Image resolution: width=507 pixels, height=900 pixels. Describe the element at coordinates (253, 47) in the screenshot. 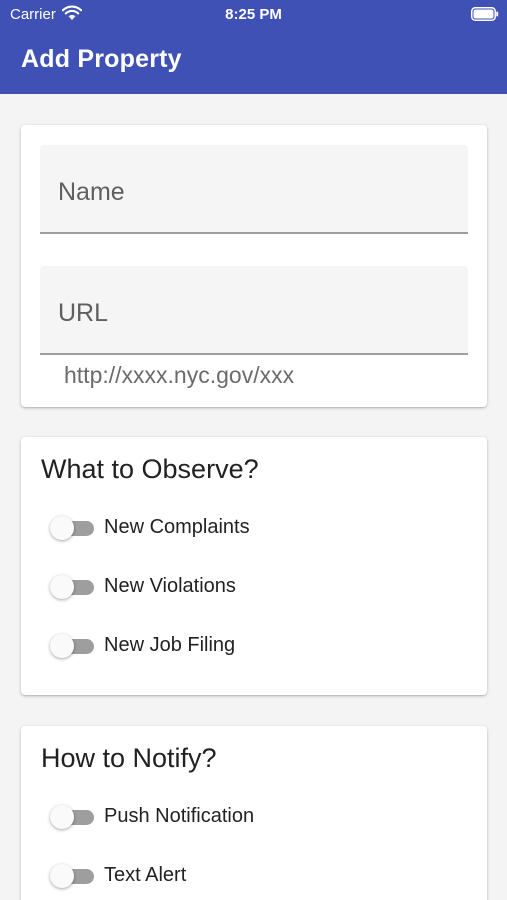

I see `app-header: Carrier 8:25 PM Add Property` at that location.